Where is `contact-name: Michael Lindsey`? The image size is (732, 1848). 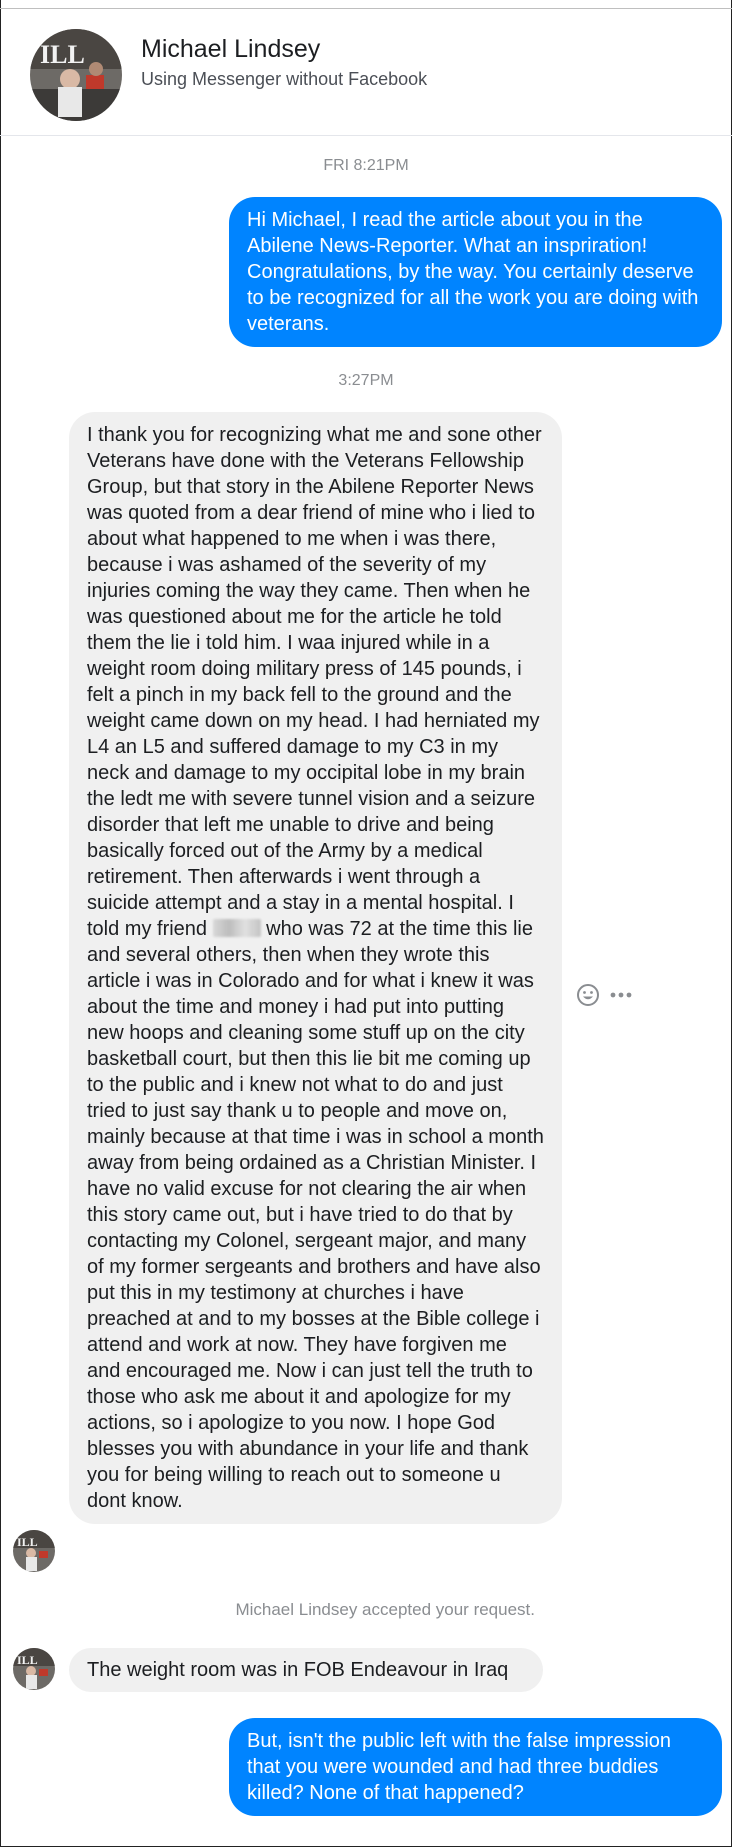 contact-name: Michael Lindsey is located at coordinates (230, 49).